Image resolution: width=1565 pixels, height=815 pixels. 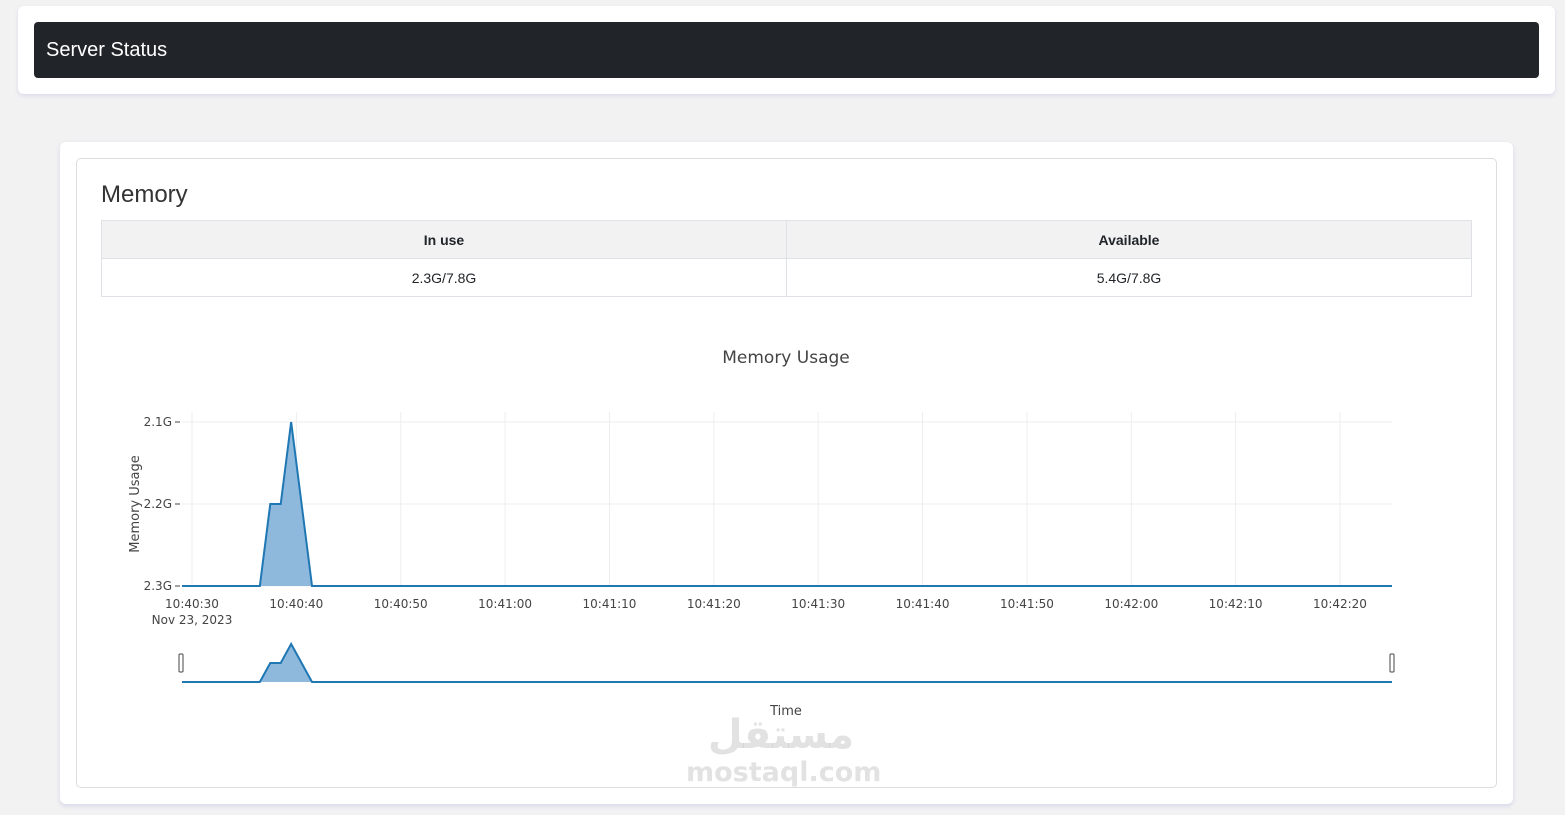 I want to click on x-date-label: Nov 23, 2023, so click(x=192, y=620).